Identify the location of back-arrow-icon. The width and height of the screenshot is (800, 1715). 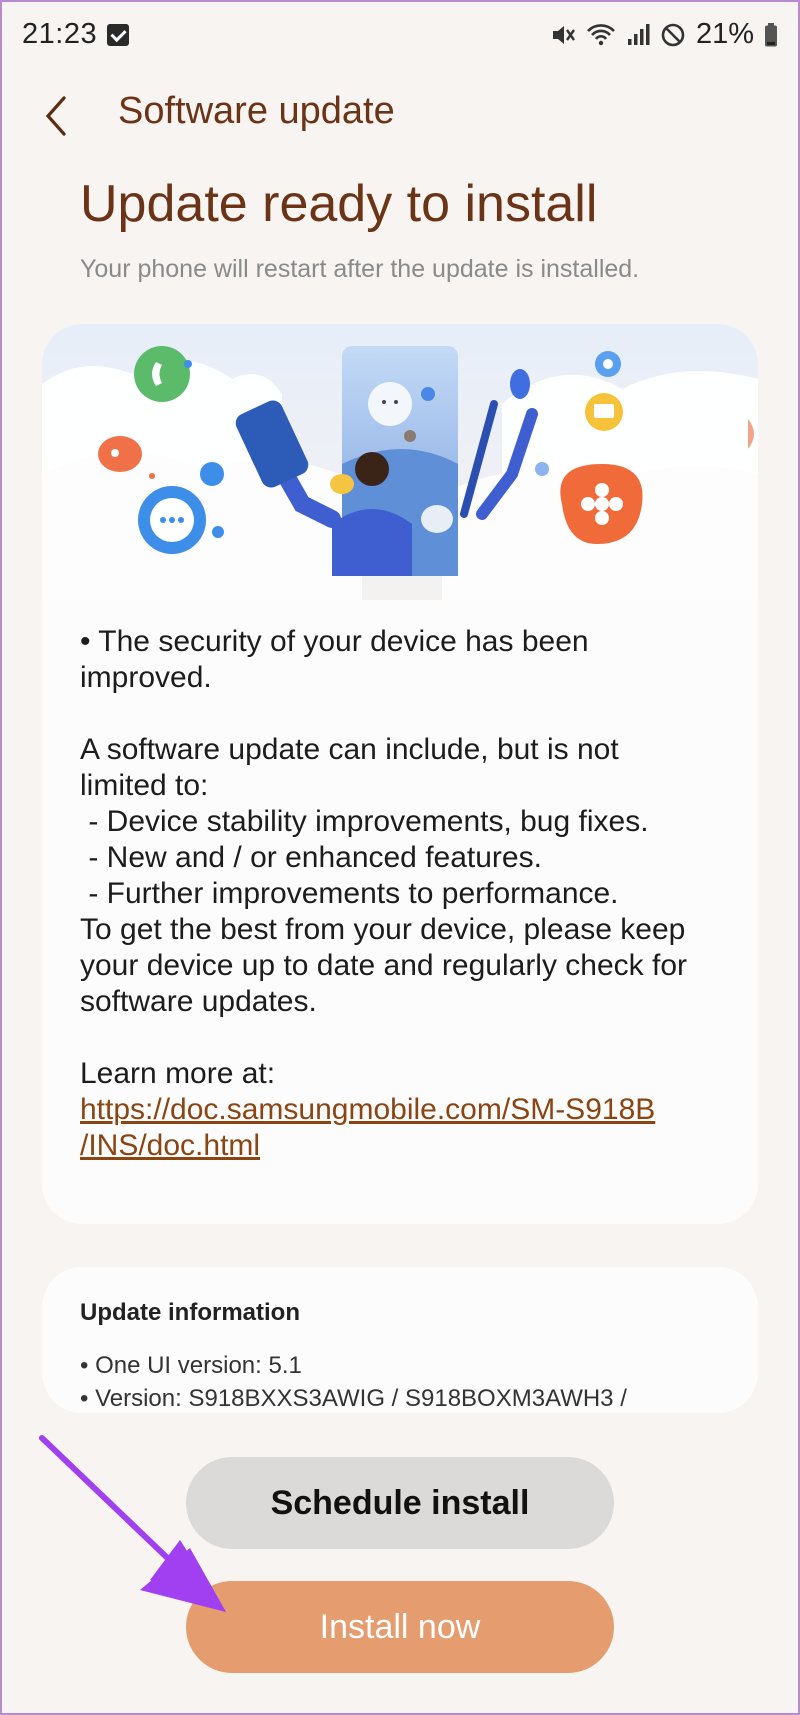
(58, 116).